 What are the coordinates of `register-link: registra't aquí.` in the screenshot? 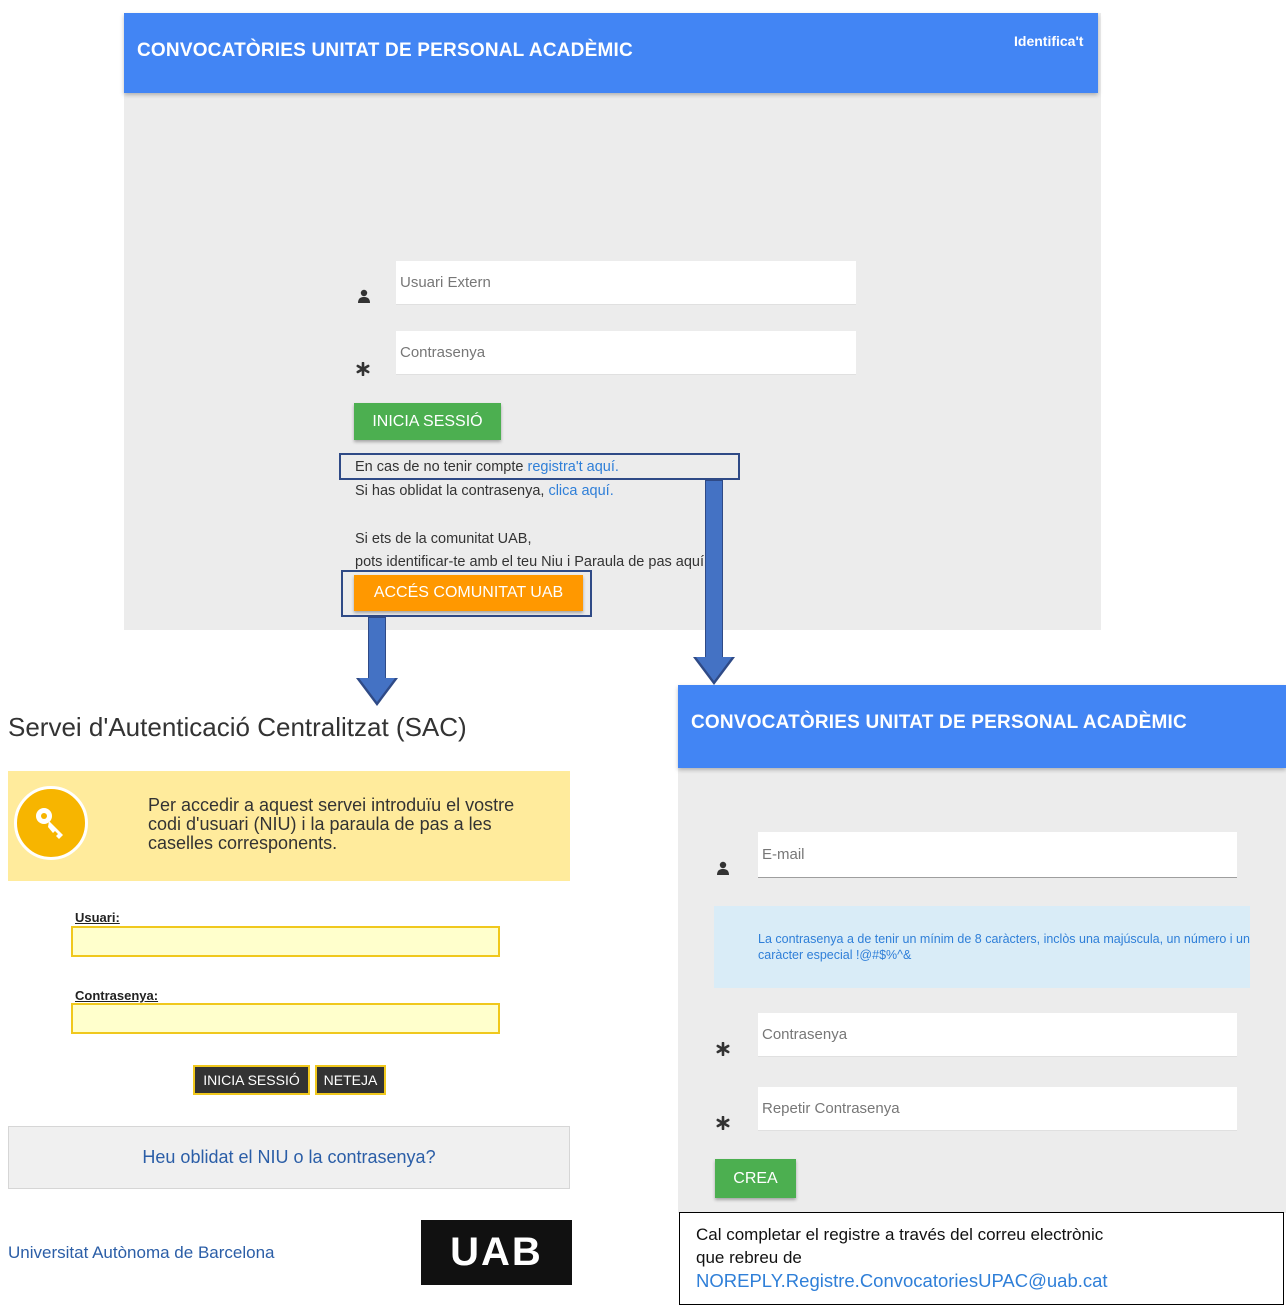 It's located at (573, 467).